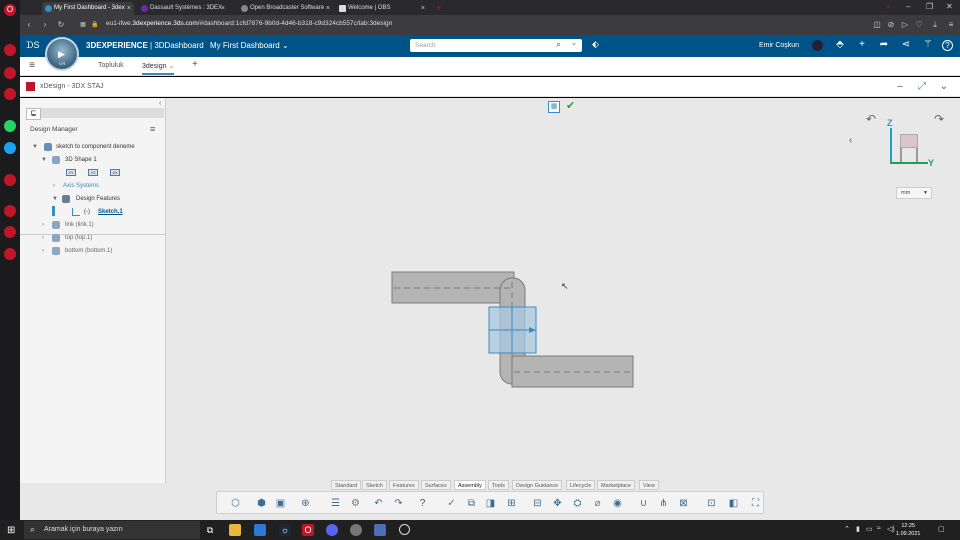  Describe the element at coordinates (33, 114) in the screenshot. I see `tree-tab-icon: ⊑` at that location.